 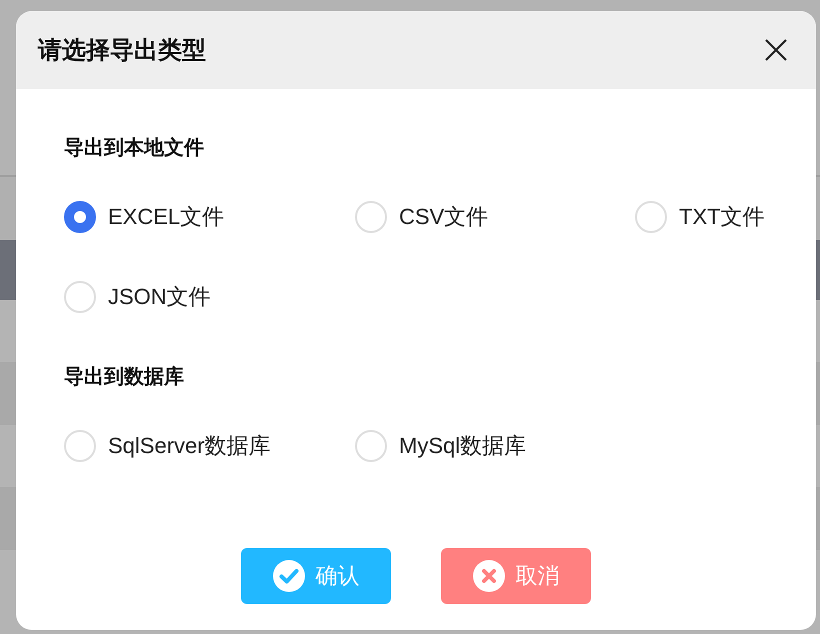 I want to click on cross-circle-icon, so click(x=488, y=576).